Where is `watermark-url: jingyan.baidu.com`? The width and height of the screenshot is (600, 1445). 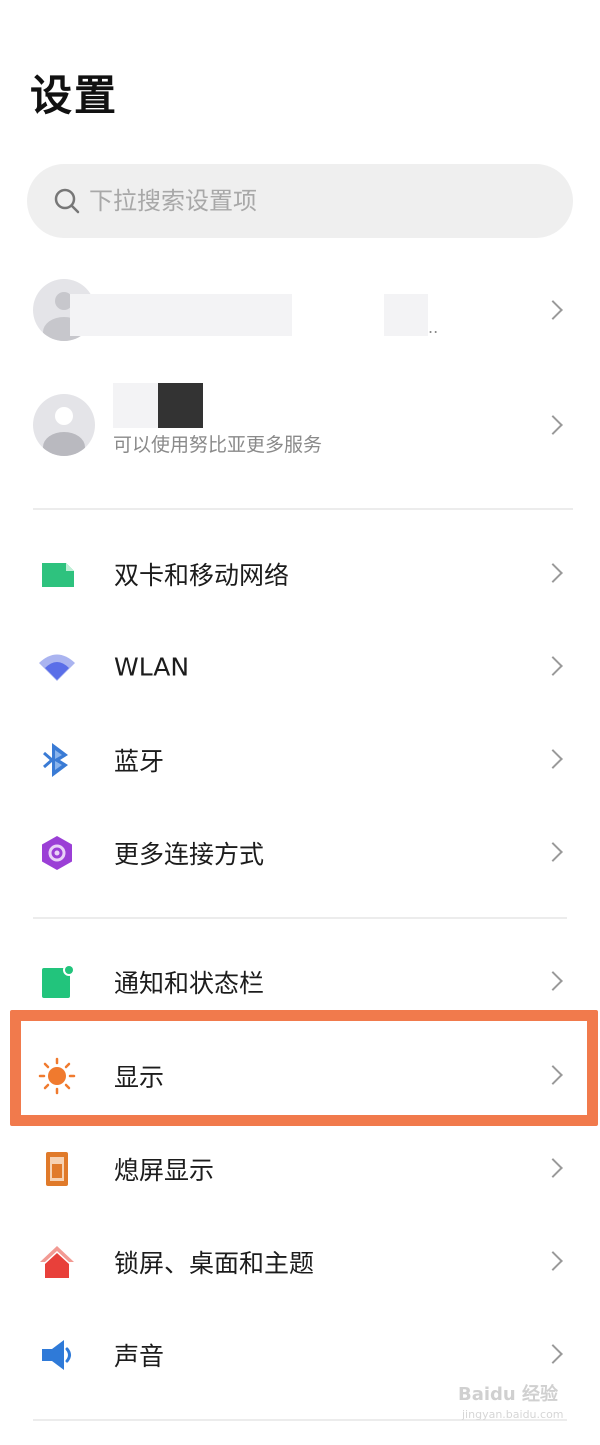
watermark-url: jingyan.baidu.com is located at coordinates (513, 1414).